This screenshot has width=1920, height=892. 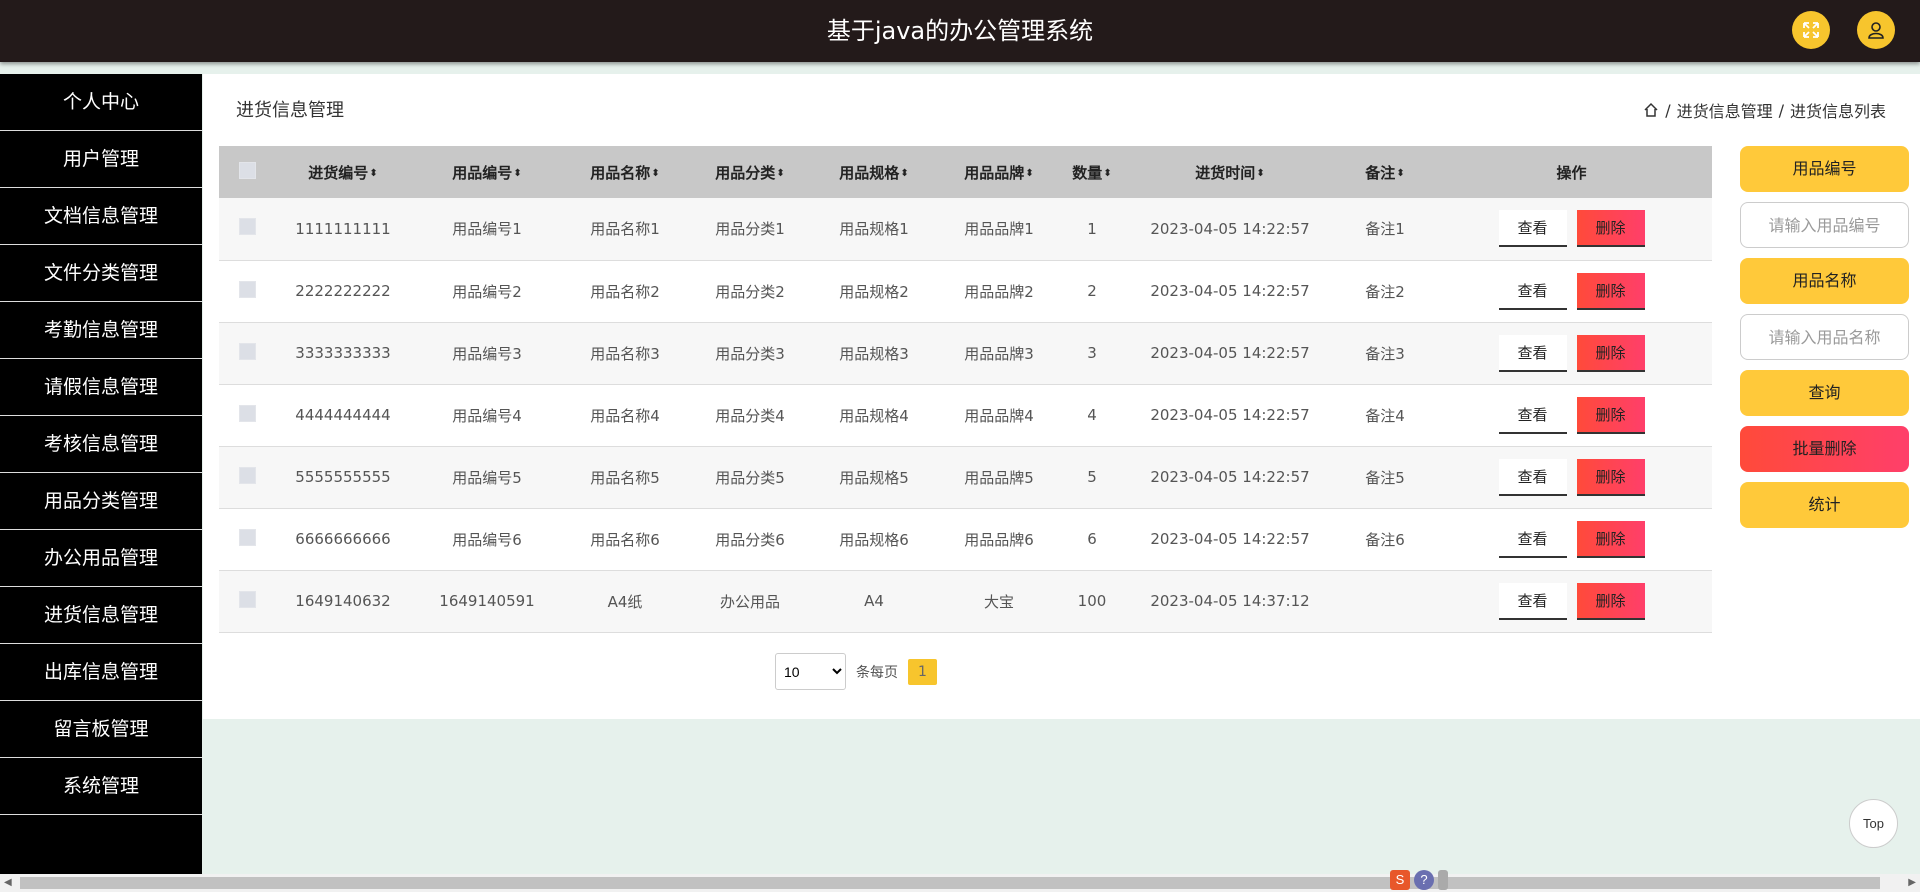 I want to click on table-cell: 用品规格5, so click(x=874, y=477).